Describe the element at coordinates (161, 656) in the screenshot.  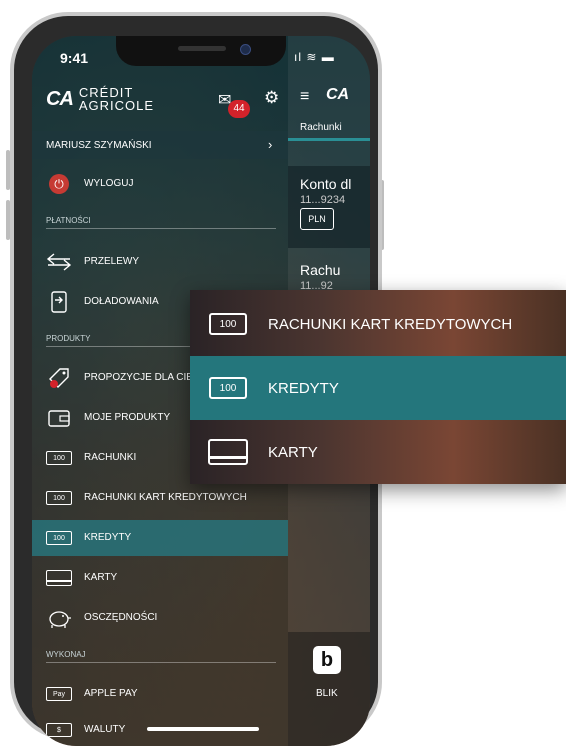
I see `section-header-execute: WYKONAJ` at that location.